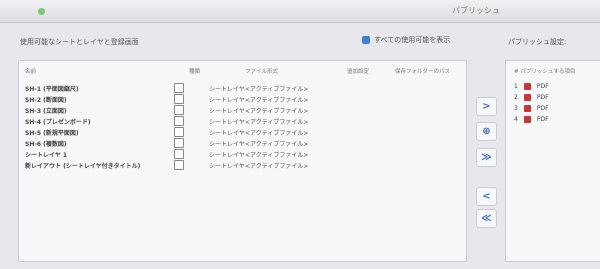 The image size is (600, 269). Describe the element at coordinates (422, 71) in the screenshot. I see `column-header-save-folder: 保存フォルダーのパス` at that location.